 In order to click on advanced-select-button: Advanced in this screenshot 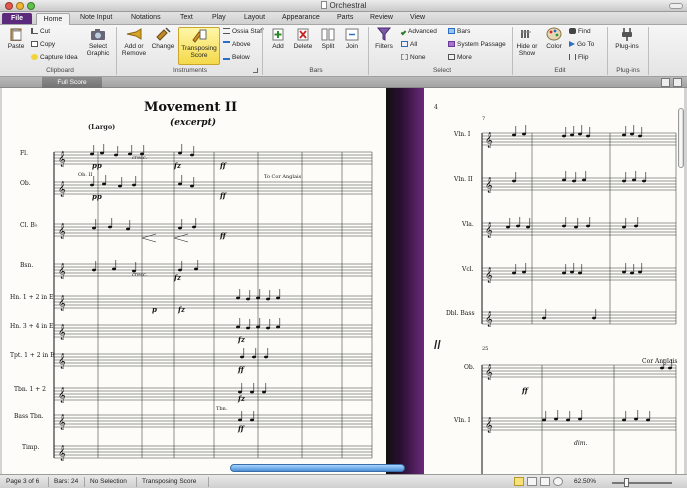, I will do `click(418, 32)`.